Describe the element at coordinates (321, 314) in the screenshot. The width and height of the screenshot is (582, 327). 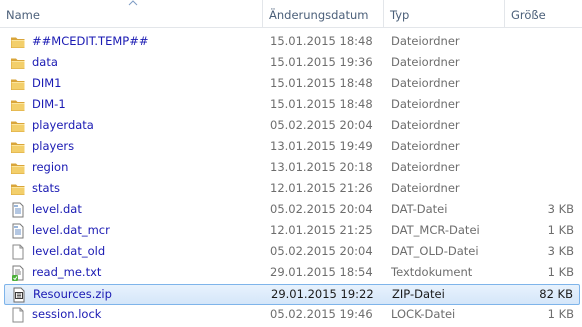
I see `file-modified-date: 05.02.2015 19:46` at that location.